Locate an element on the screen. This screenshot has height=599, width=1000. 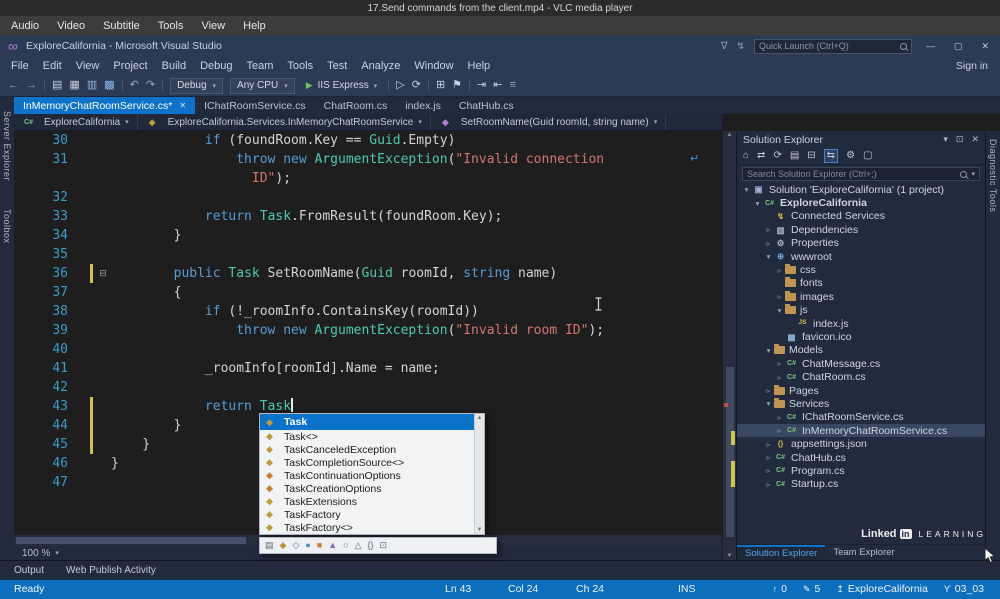
properties-icon: ⚙ is located at coordinates (850, 156).